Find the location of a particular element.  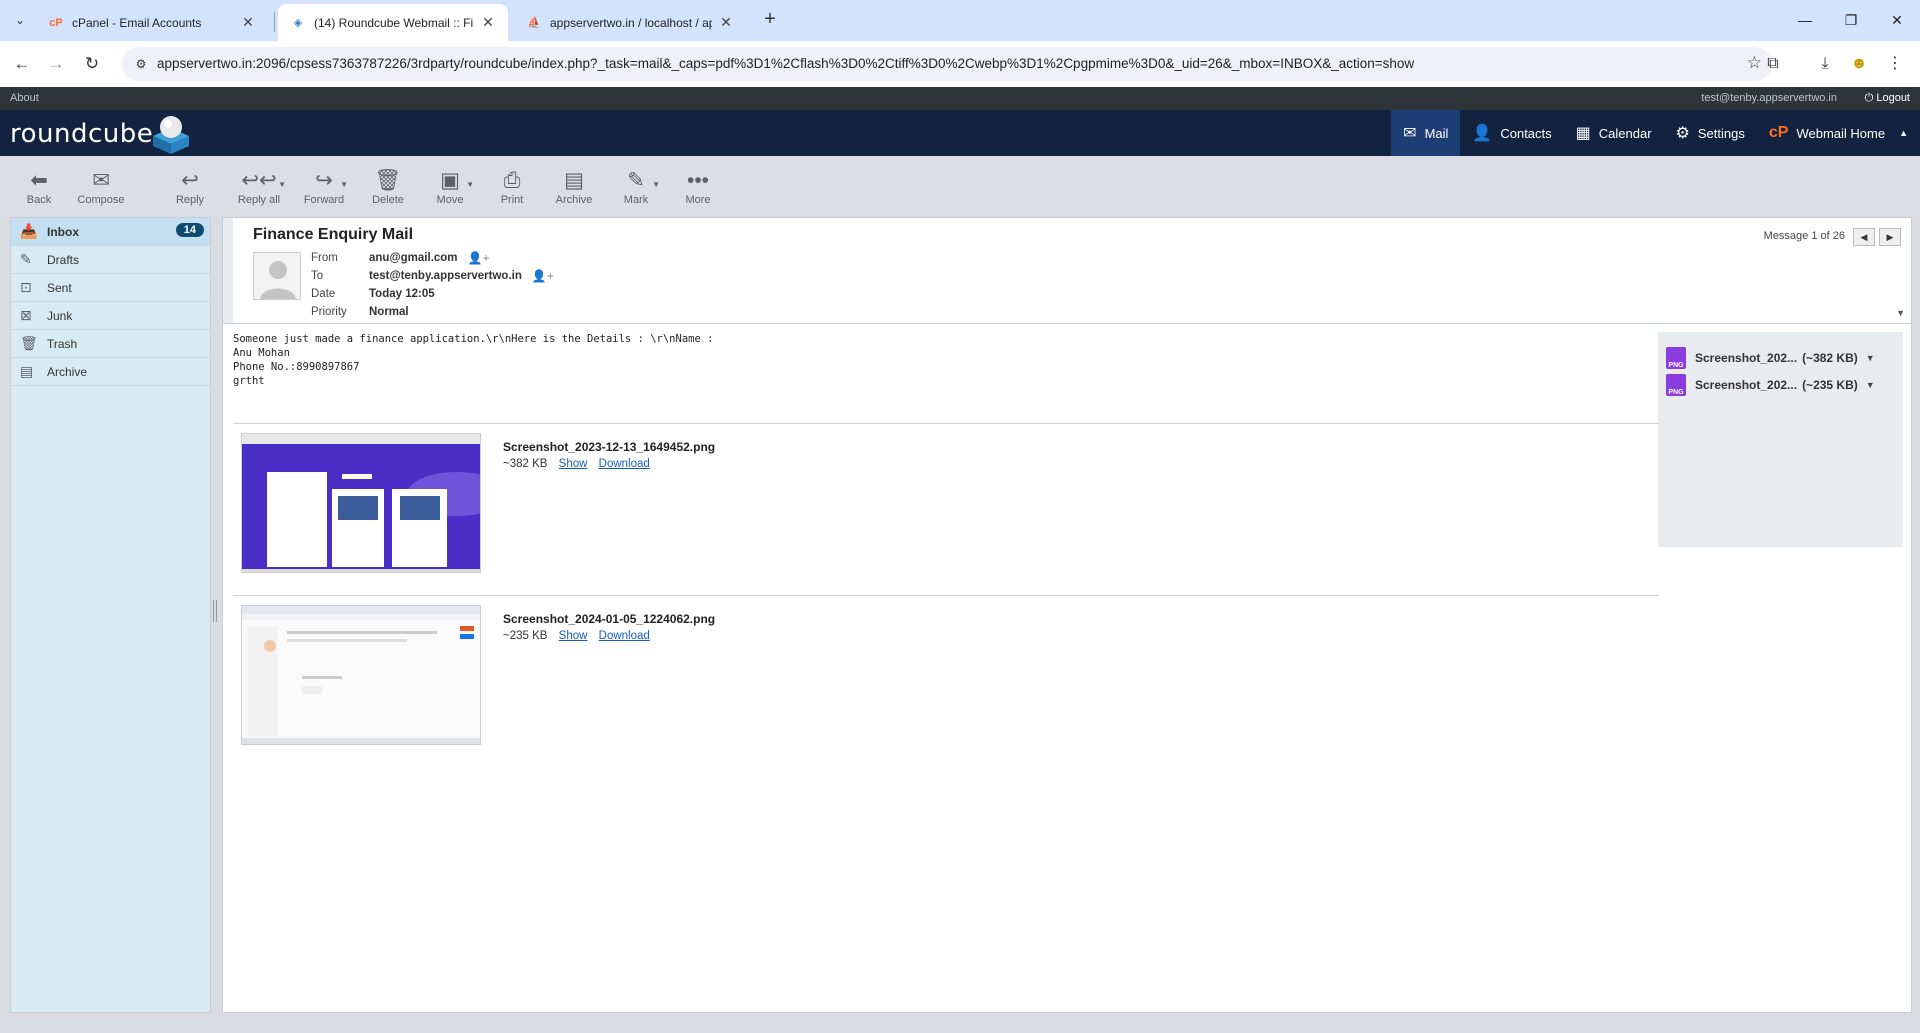

folder-trash: 🗑 Trash is located at coordinates (110, 344).